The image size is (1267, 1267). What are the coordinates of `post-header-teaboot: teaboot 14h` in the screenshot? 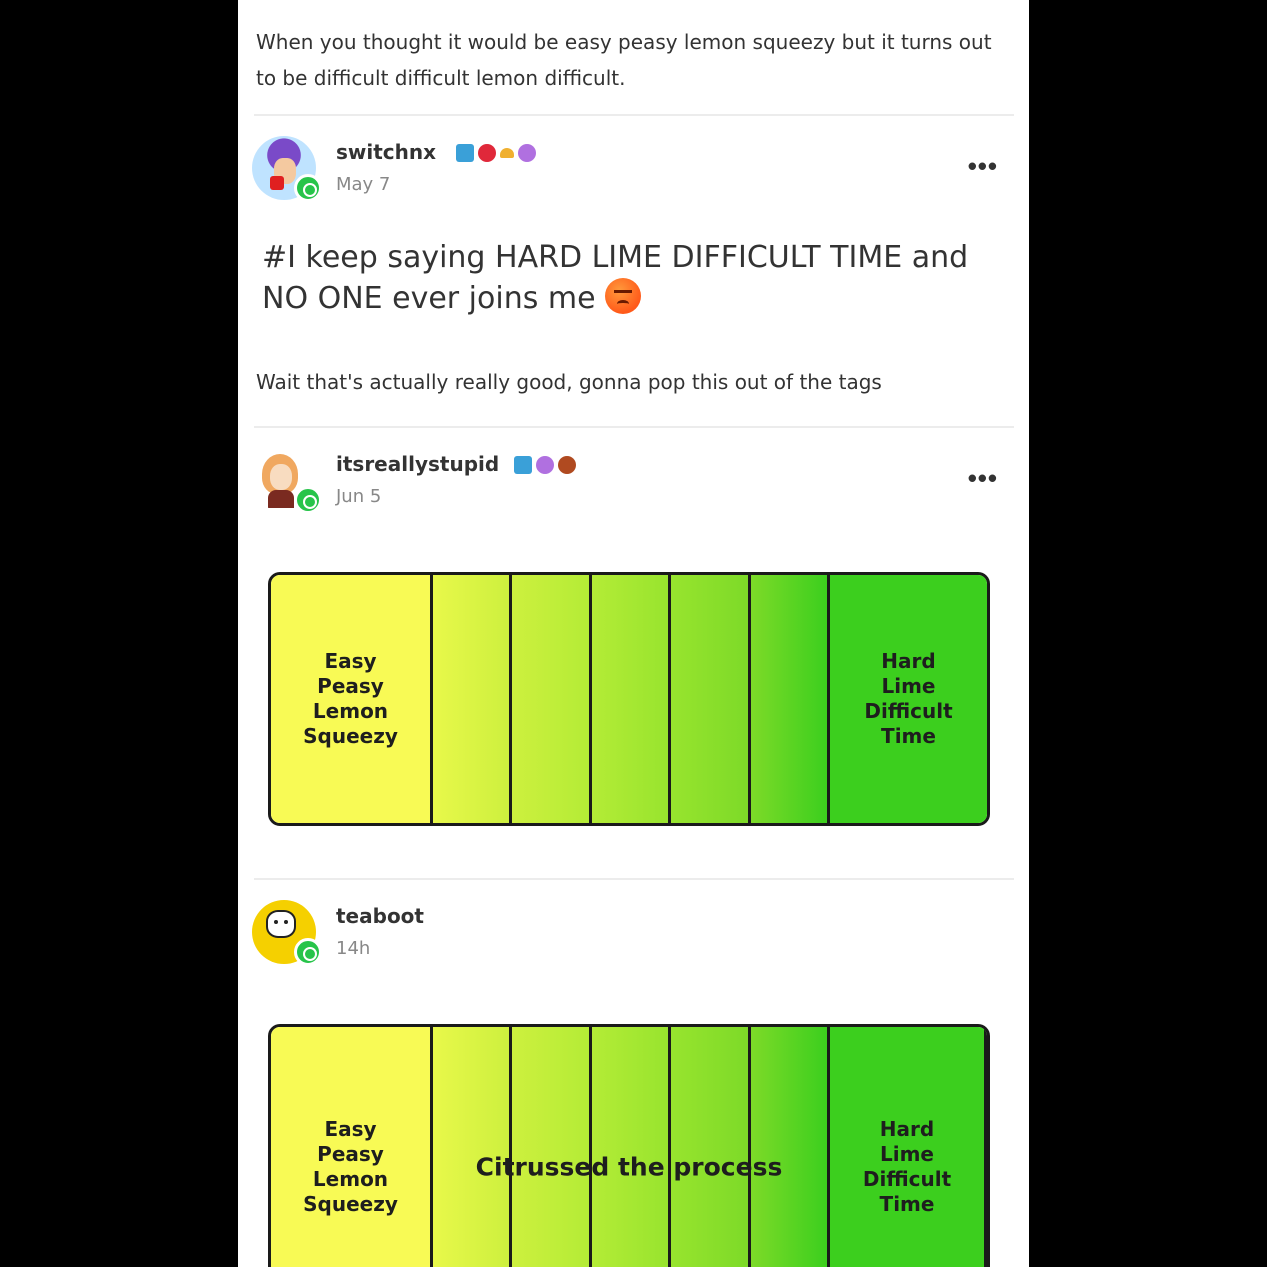 It's located at (632, 935).